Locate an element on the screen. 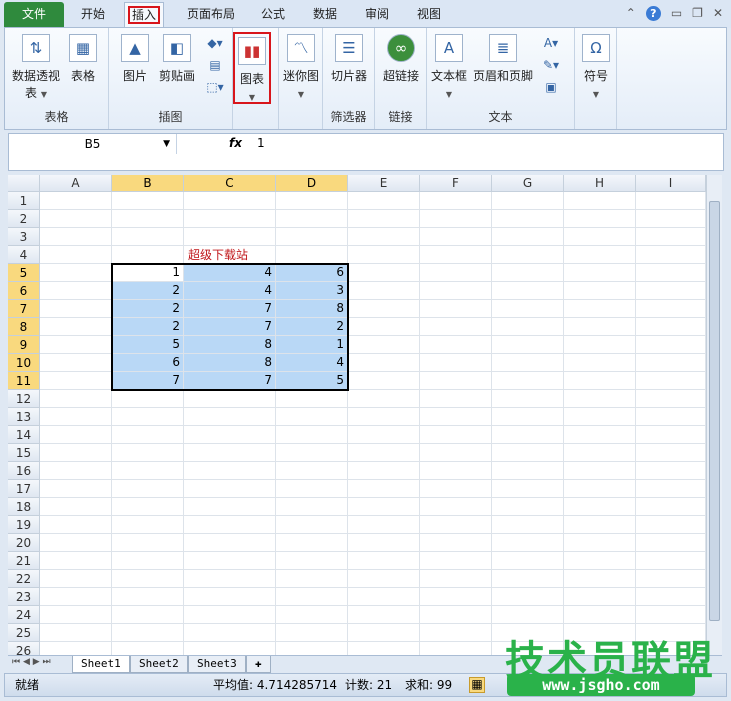  screenshot-icon: ⬚▾ is located at coordinates (214, 87).